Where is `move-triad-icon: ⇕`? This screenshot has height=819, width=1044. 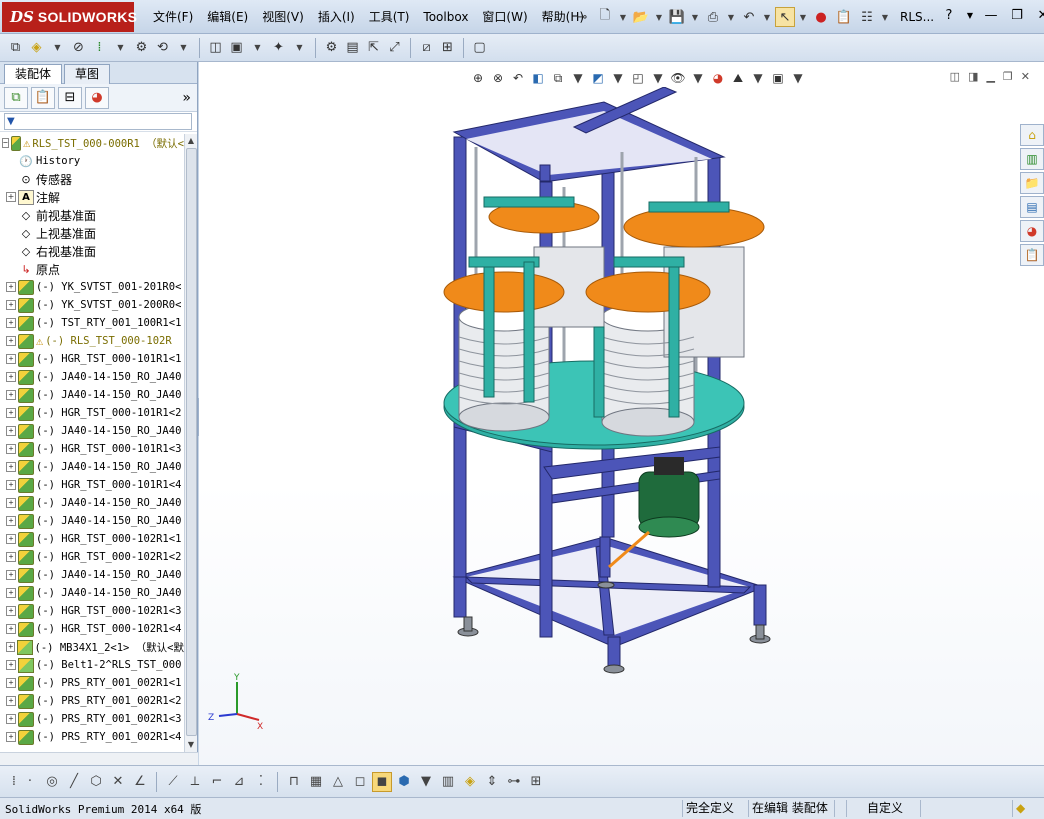
move-triad-icon: ⇕ is located at coordinates (492, 782).